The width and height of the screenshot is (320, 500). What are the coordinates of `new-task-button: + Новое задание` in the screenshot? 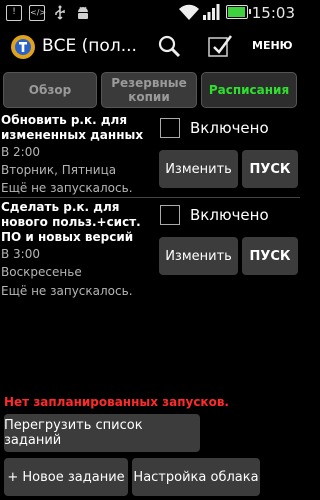 It's located at (66, 477).